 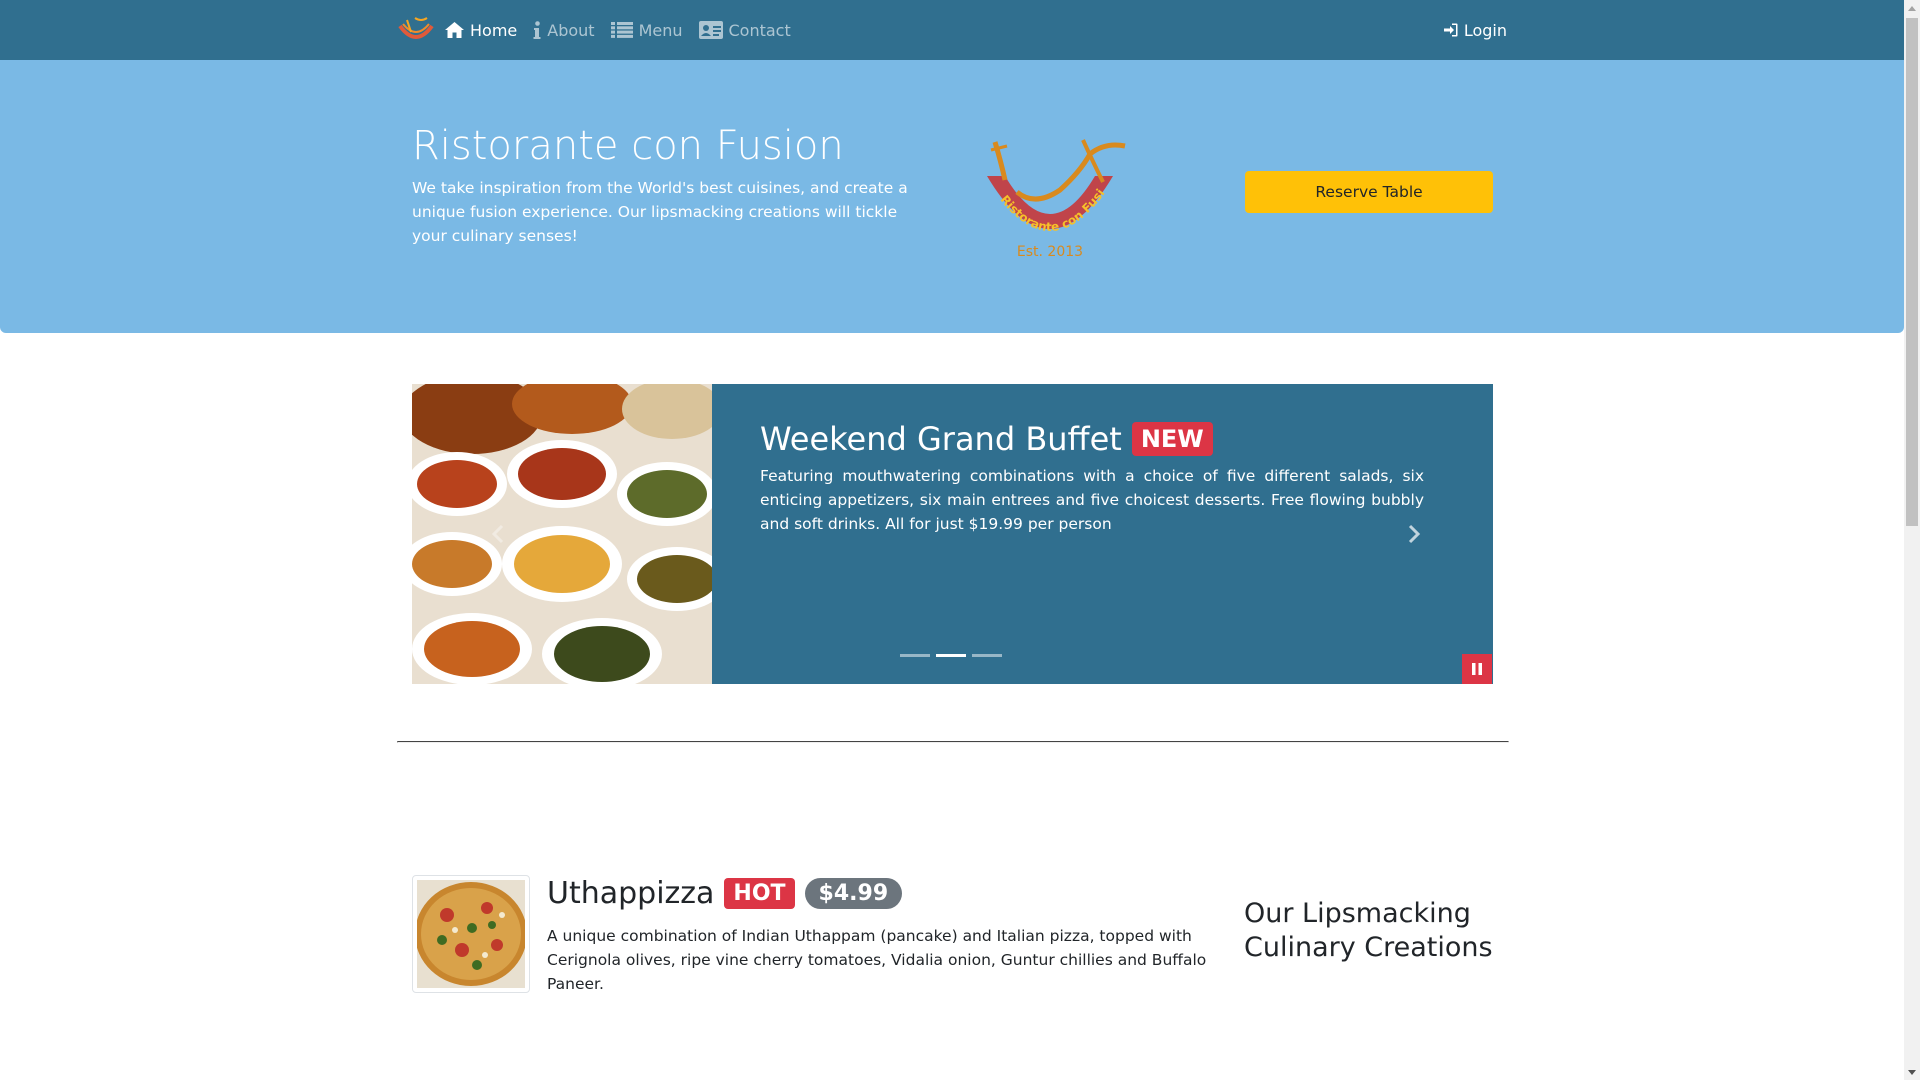 I want to click on page-scrollbar, so click(x=1912, y=540).